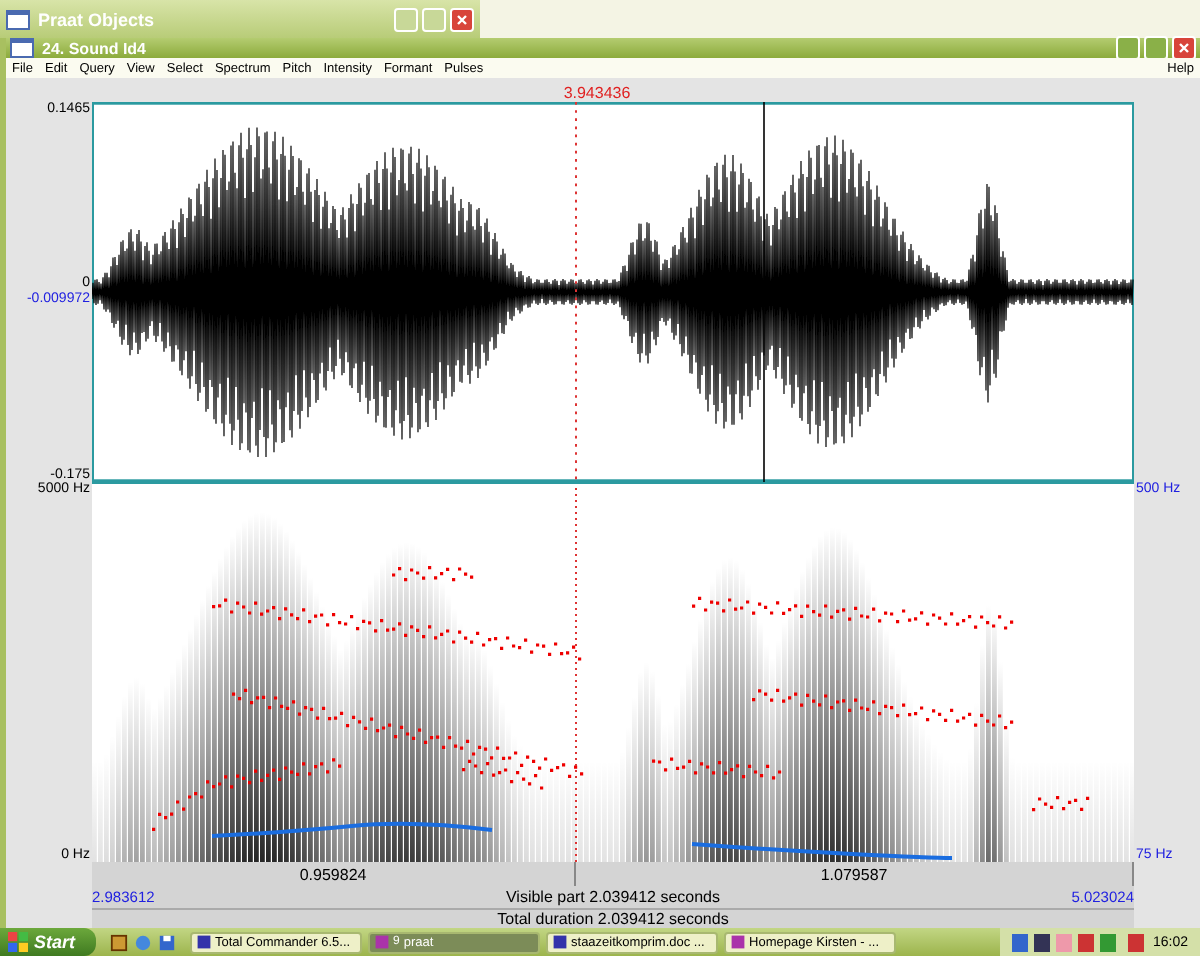 The width and height of the screenshot is (1200, 956). What do you see at coordinates (613, 918) in the screenshot?
I see `total-duration-bar: Total duration 2.039412 seconds` at bounding box center [613, 918].